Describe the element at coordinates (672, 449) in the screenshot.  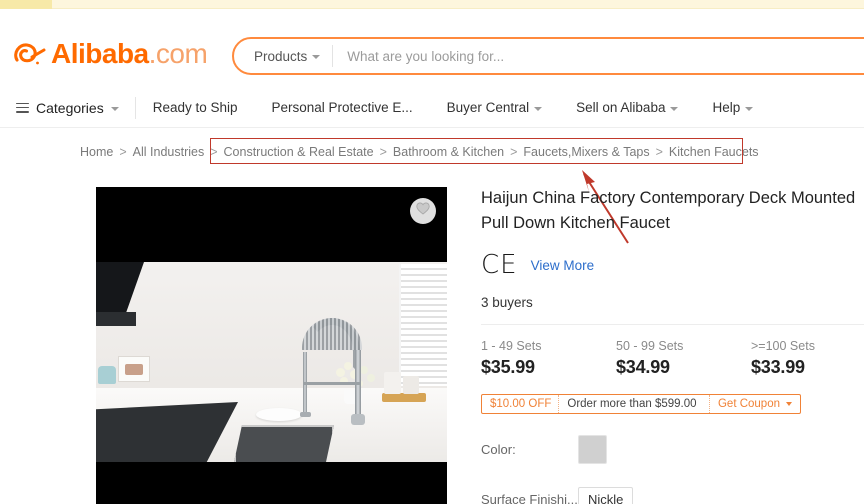
I see `attribute-row-color: Color:` at that location.